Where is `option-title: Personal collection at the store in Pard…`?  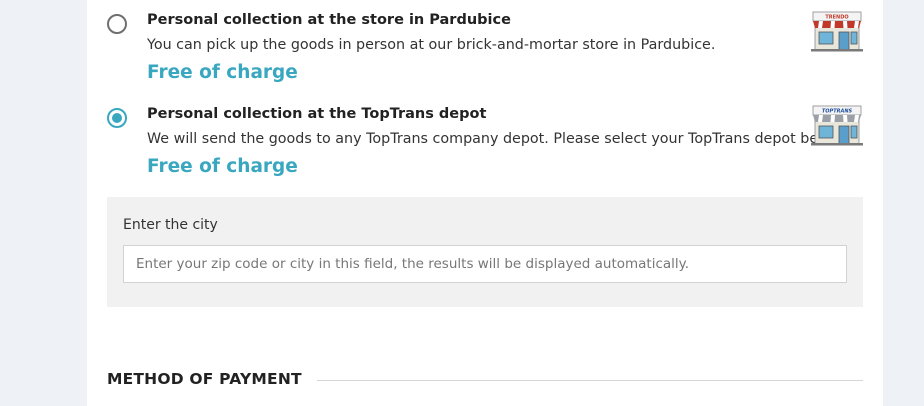 option-title: Personal collection at the store in Pard… is located at coordinates (329, 20).